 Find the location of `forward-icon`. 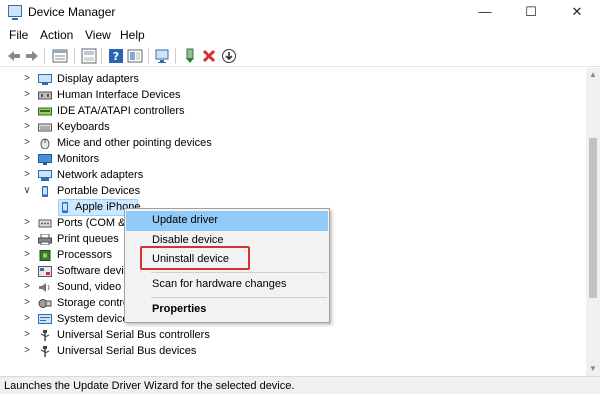

forward-icon is located at coordinates (32, 56).